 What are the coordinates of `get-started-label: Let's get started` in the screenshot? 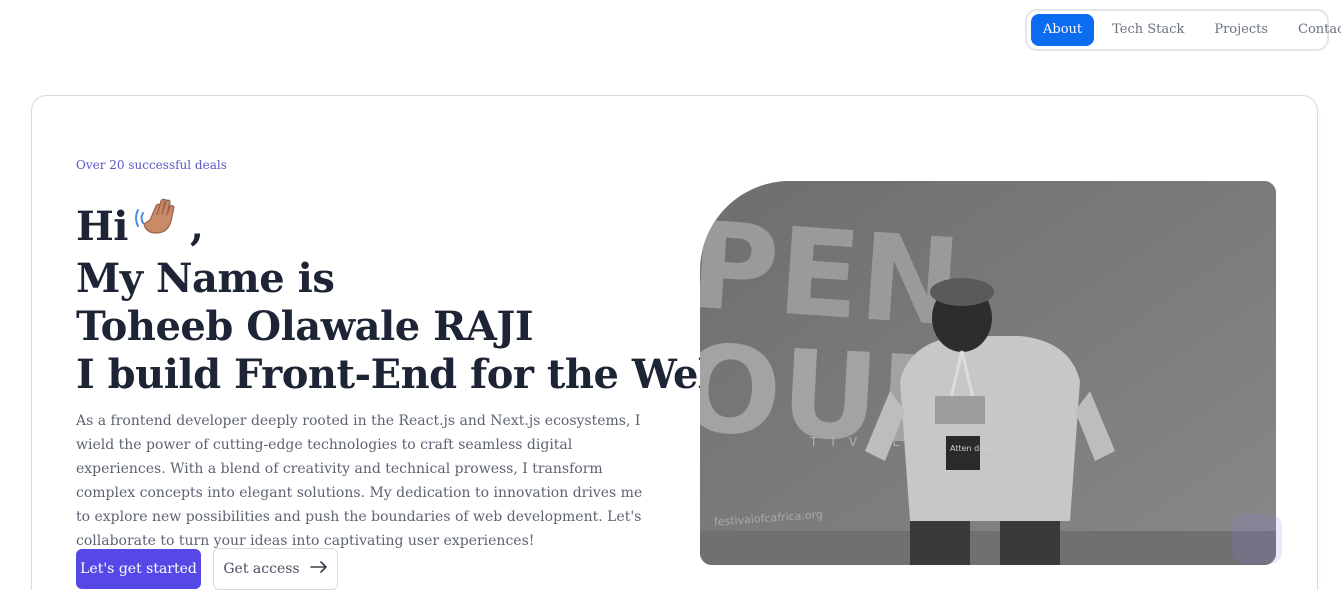 It's located at (138, 569).